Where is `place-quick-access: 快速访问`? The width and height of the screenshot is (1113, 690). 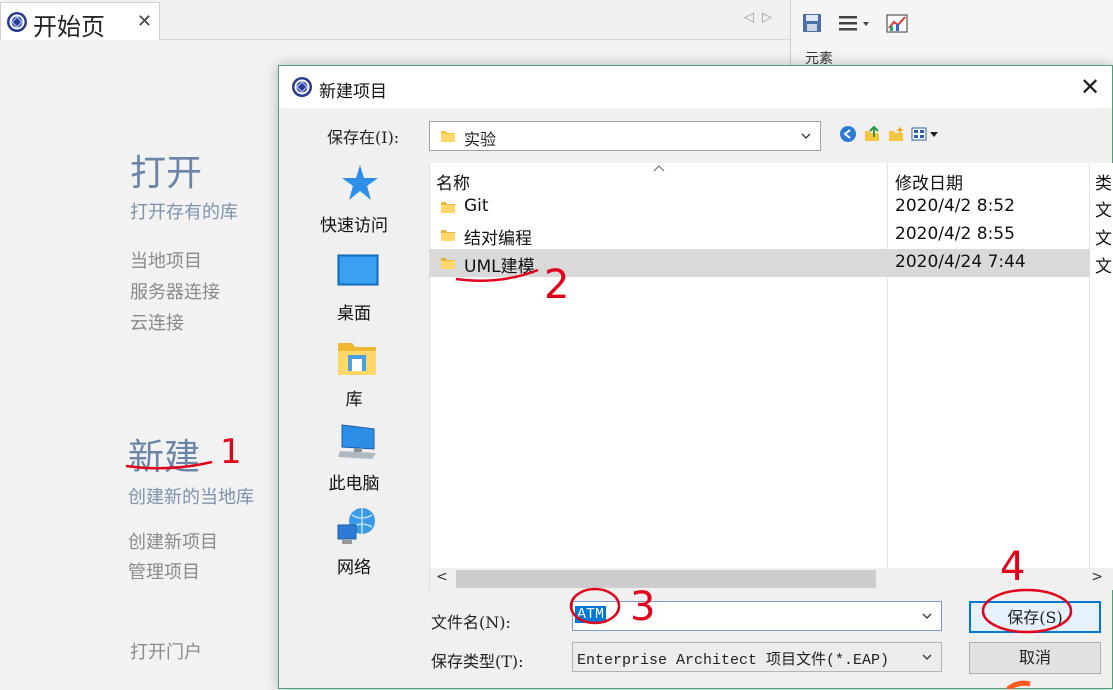 place-quick-access: 快速访问 is located at coordinates (354, 203).